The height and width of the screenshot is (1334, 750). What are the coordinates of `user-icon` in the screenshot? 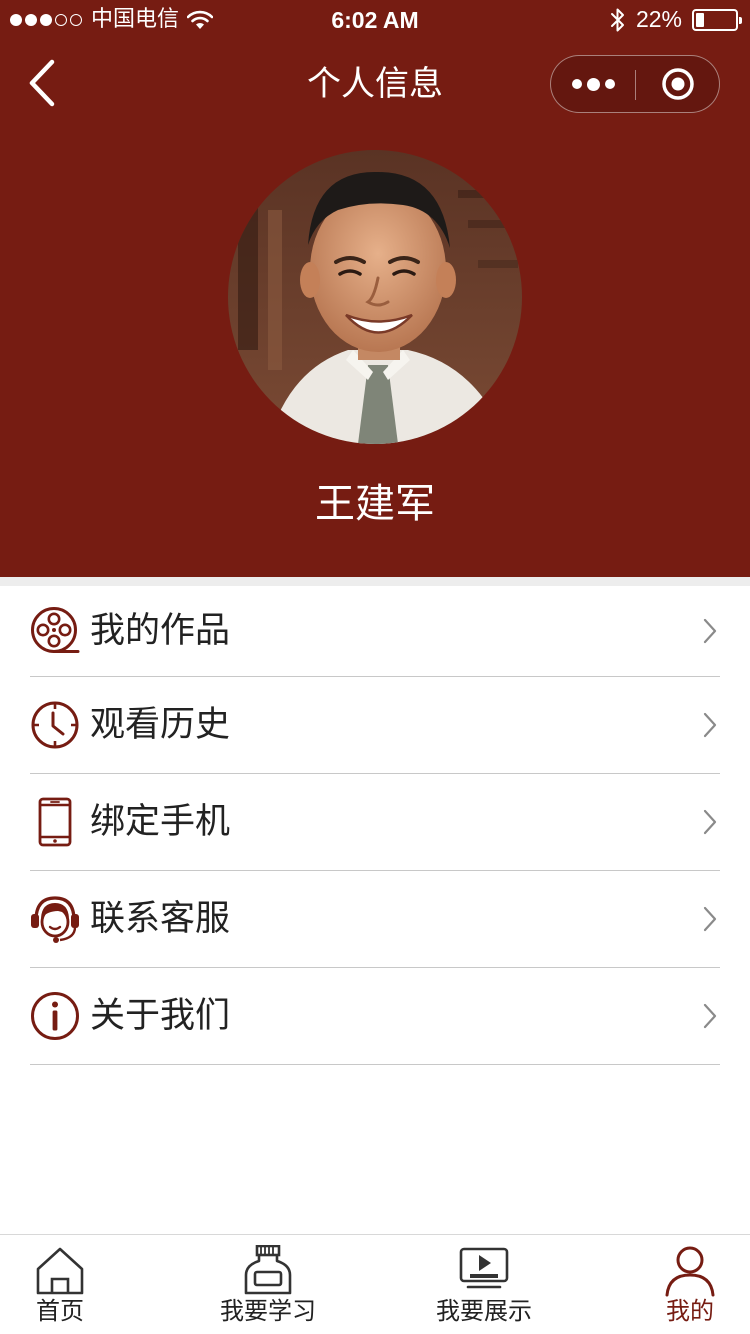 It's located at (690, 1271).